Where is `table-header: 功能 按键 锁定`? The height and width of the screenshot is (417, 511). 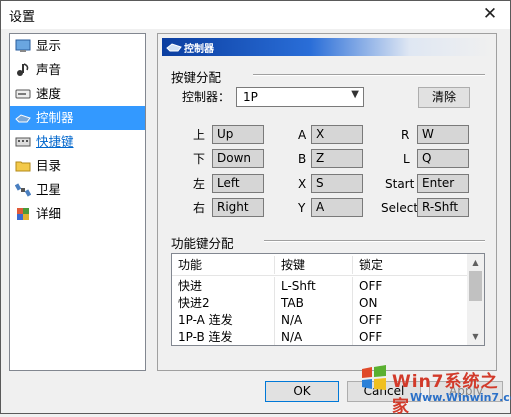 table-header: 功能 按键 锁定 is located at coordinates (320, 265).